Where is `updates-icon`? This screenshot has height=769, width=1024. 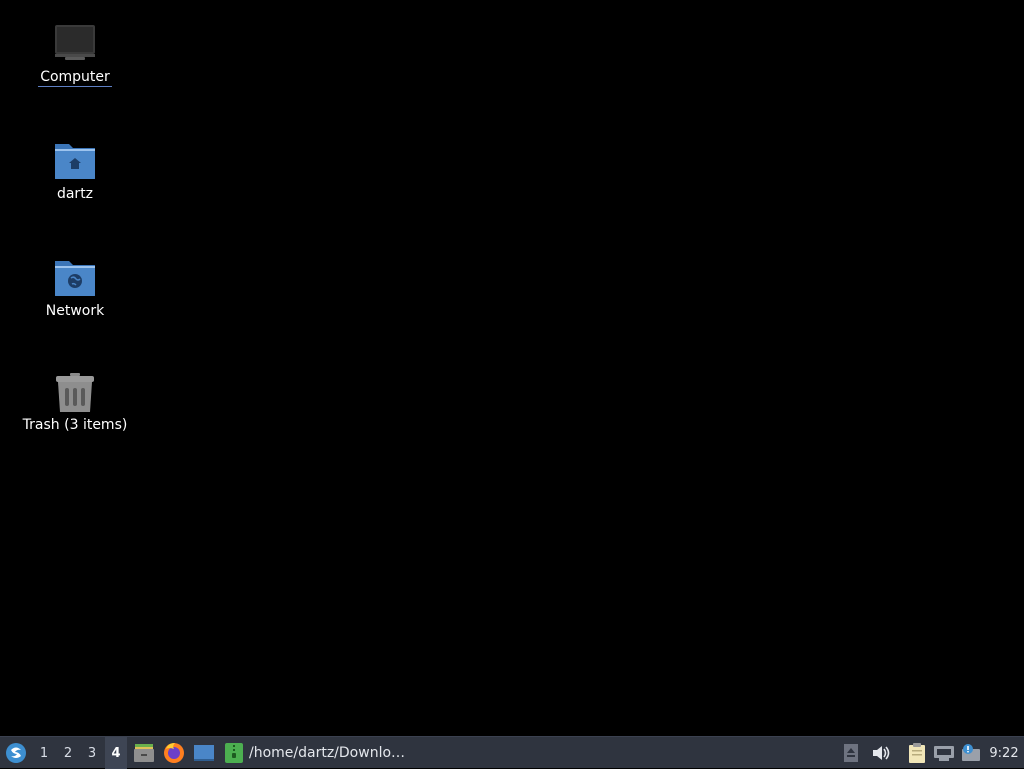
updates-icon is located at coordinates (971, 752).